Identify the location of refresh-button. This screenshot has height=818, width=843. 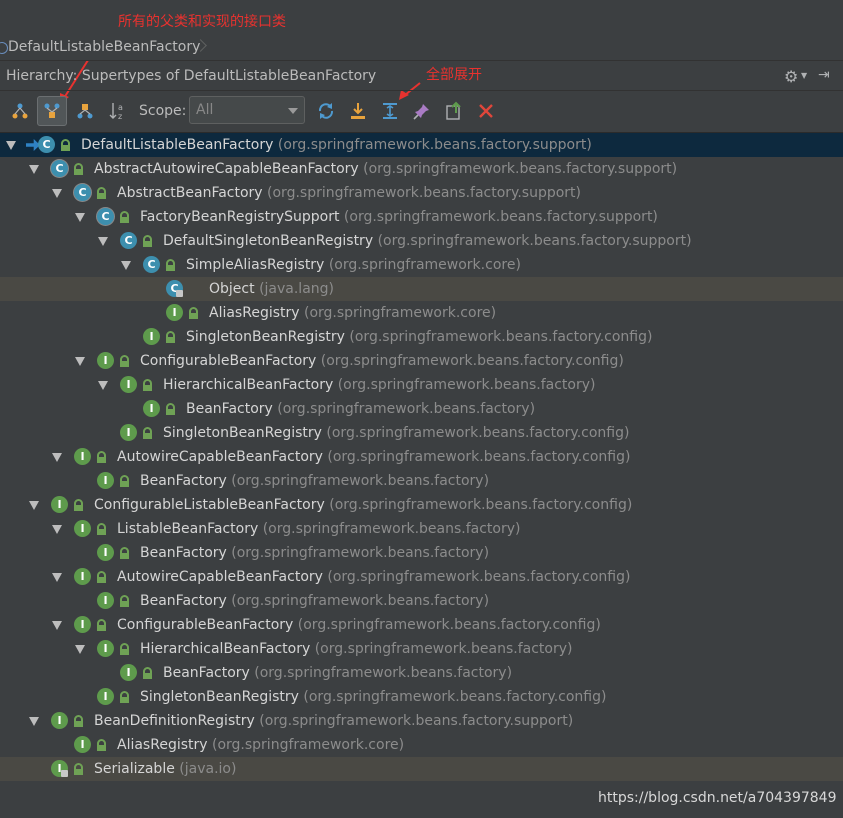
(326, 111).